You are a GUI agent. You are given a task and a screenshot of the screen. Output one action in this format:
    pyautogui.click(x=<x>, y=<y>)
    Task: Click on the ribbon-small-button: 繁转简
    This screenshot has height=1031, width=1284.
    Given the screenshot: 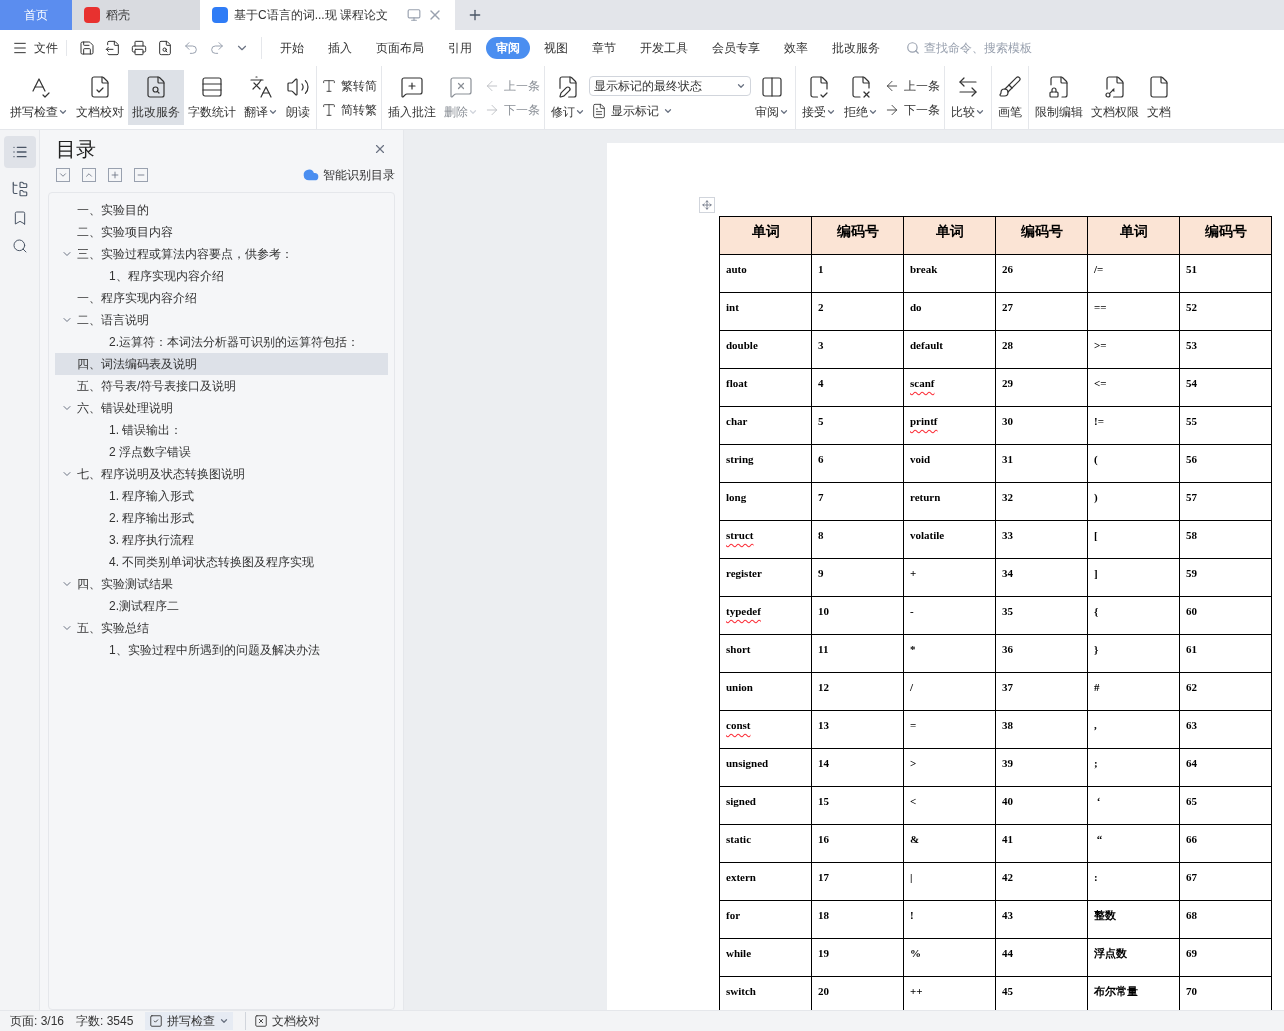 What is the action you would take?
    pyautogui.click(x=349, y=85)
    